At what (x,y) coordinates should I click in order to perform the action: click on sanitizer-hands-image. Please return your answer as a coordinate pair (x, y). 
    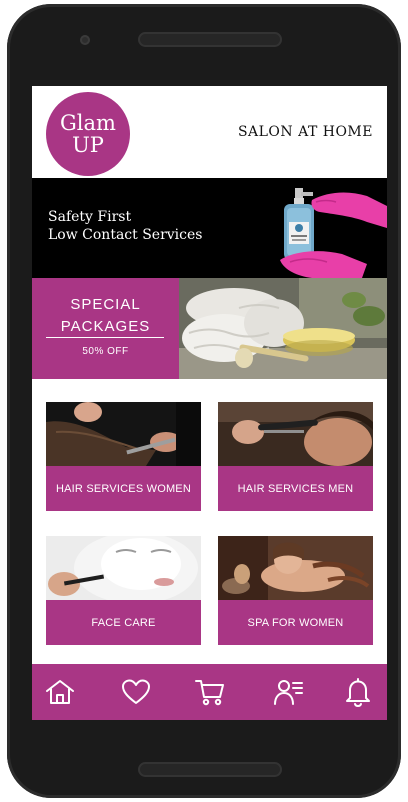
    Looking at the image, I should click on (333, 233).